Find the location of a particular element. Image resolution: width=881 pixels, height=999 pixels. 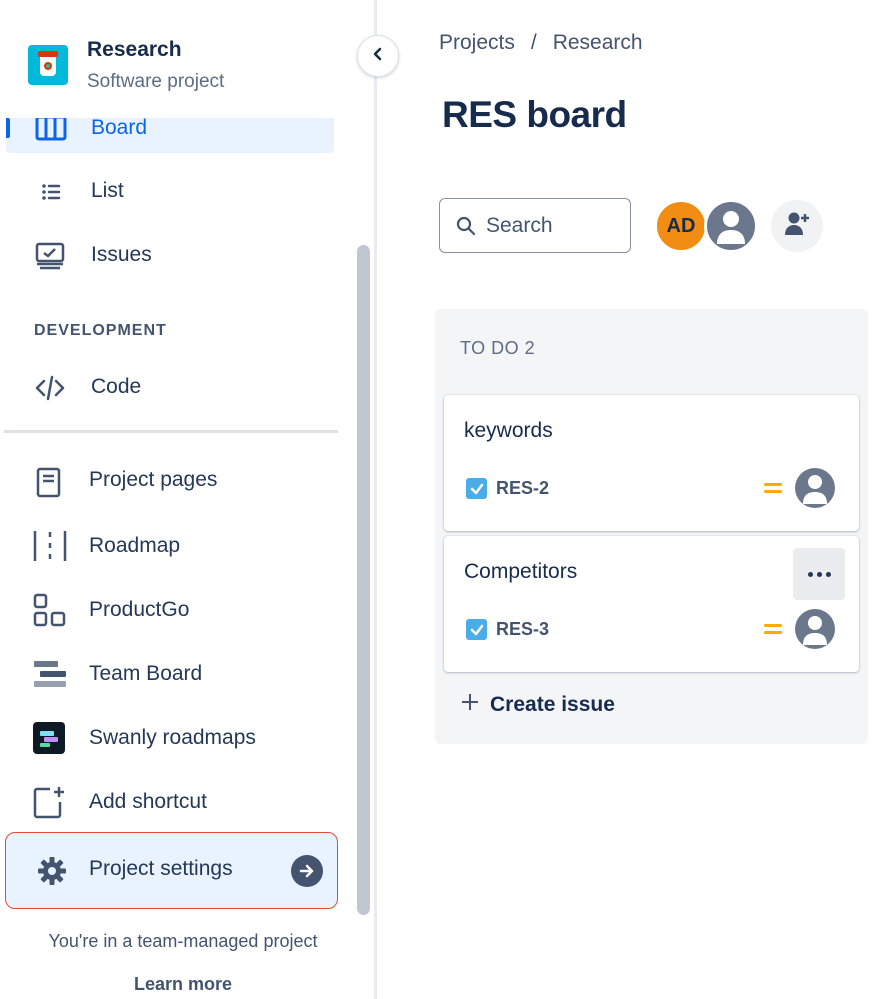

avatar-ad: AD is located at coordinates (681, 226).